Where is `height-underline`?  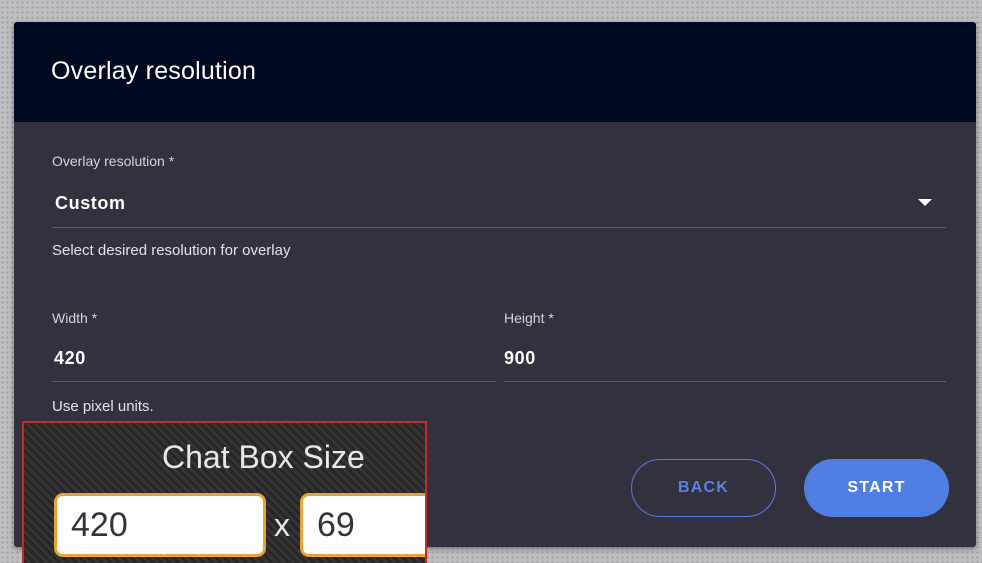
height-underline is located at coordinates (725, 381).